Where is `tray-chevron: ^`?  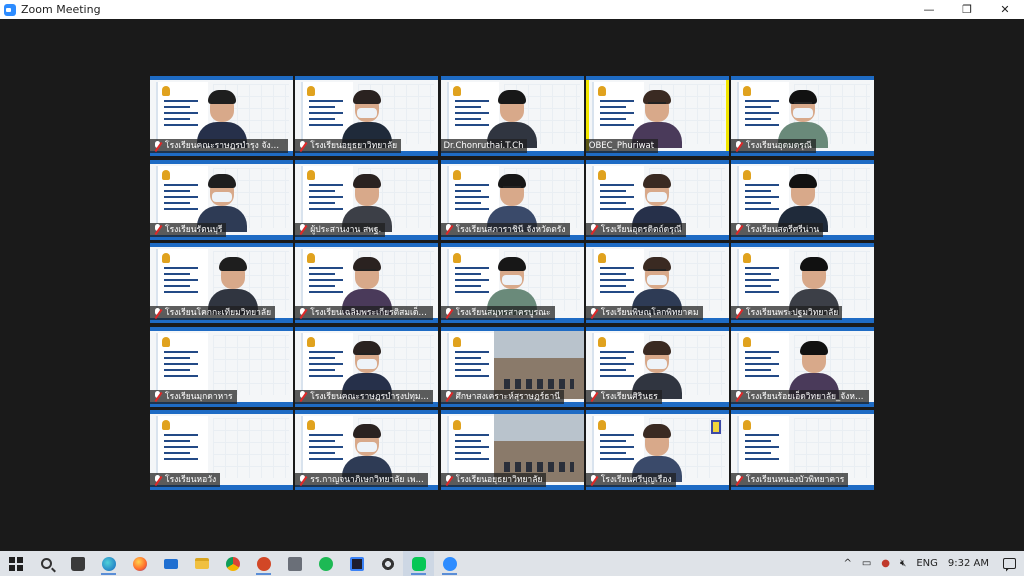 tray-chevron: ^ is located at coordinates (847, 563).